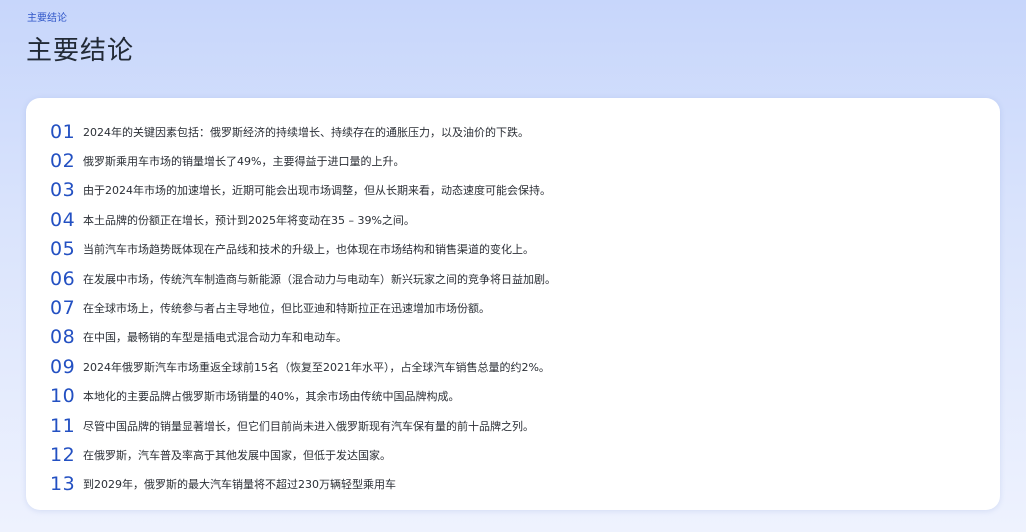 Image resolution: width=1026 pixels, height=532 pixels. What do you see at coordinates (249, 220) in the screenshot?
I see `item-text: 本土品牌的份额正在增长，预计到2025年将变动在35 – 39%之间。` at bounding box center [249, 220].